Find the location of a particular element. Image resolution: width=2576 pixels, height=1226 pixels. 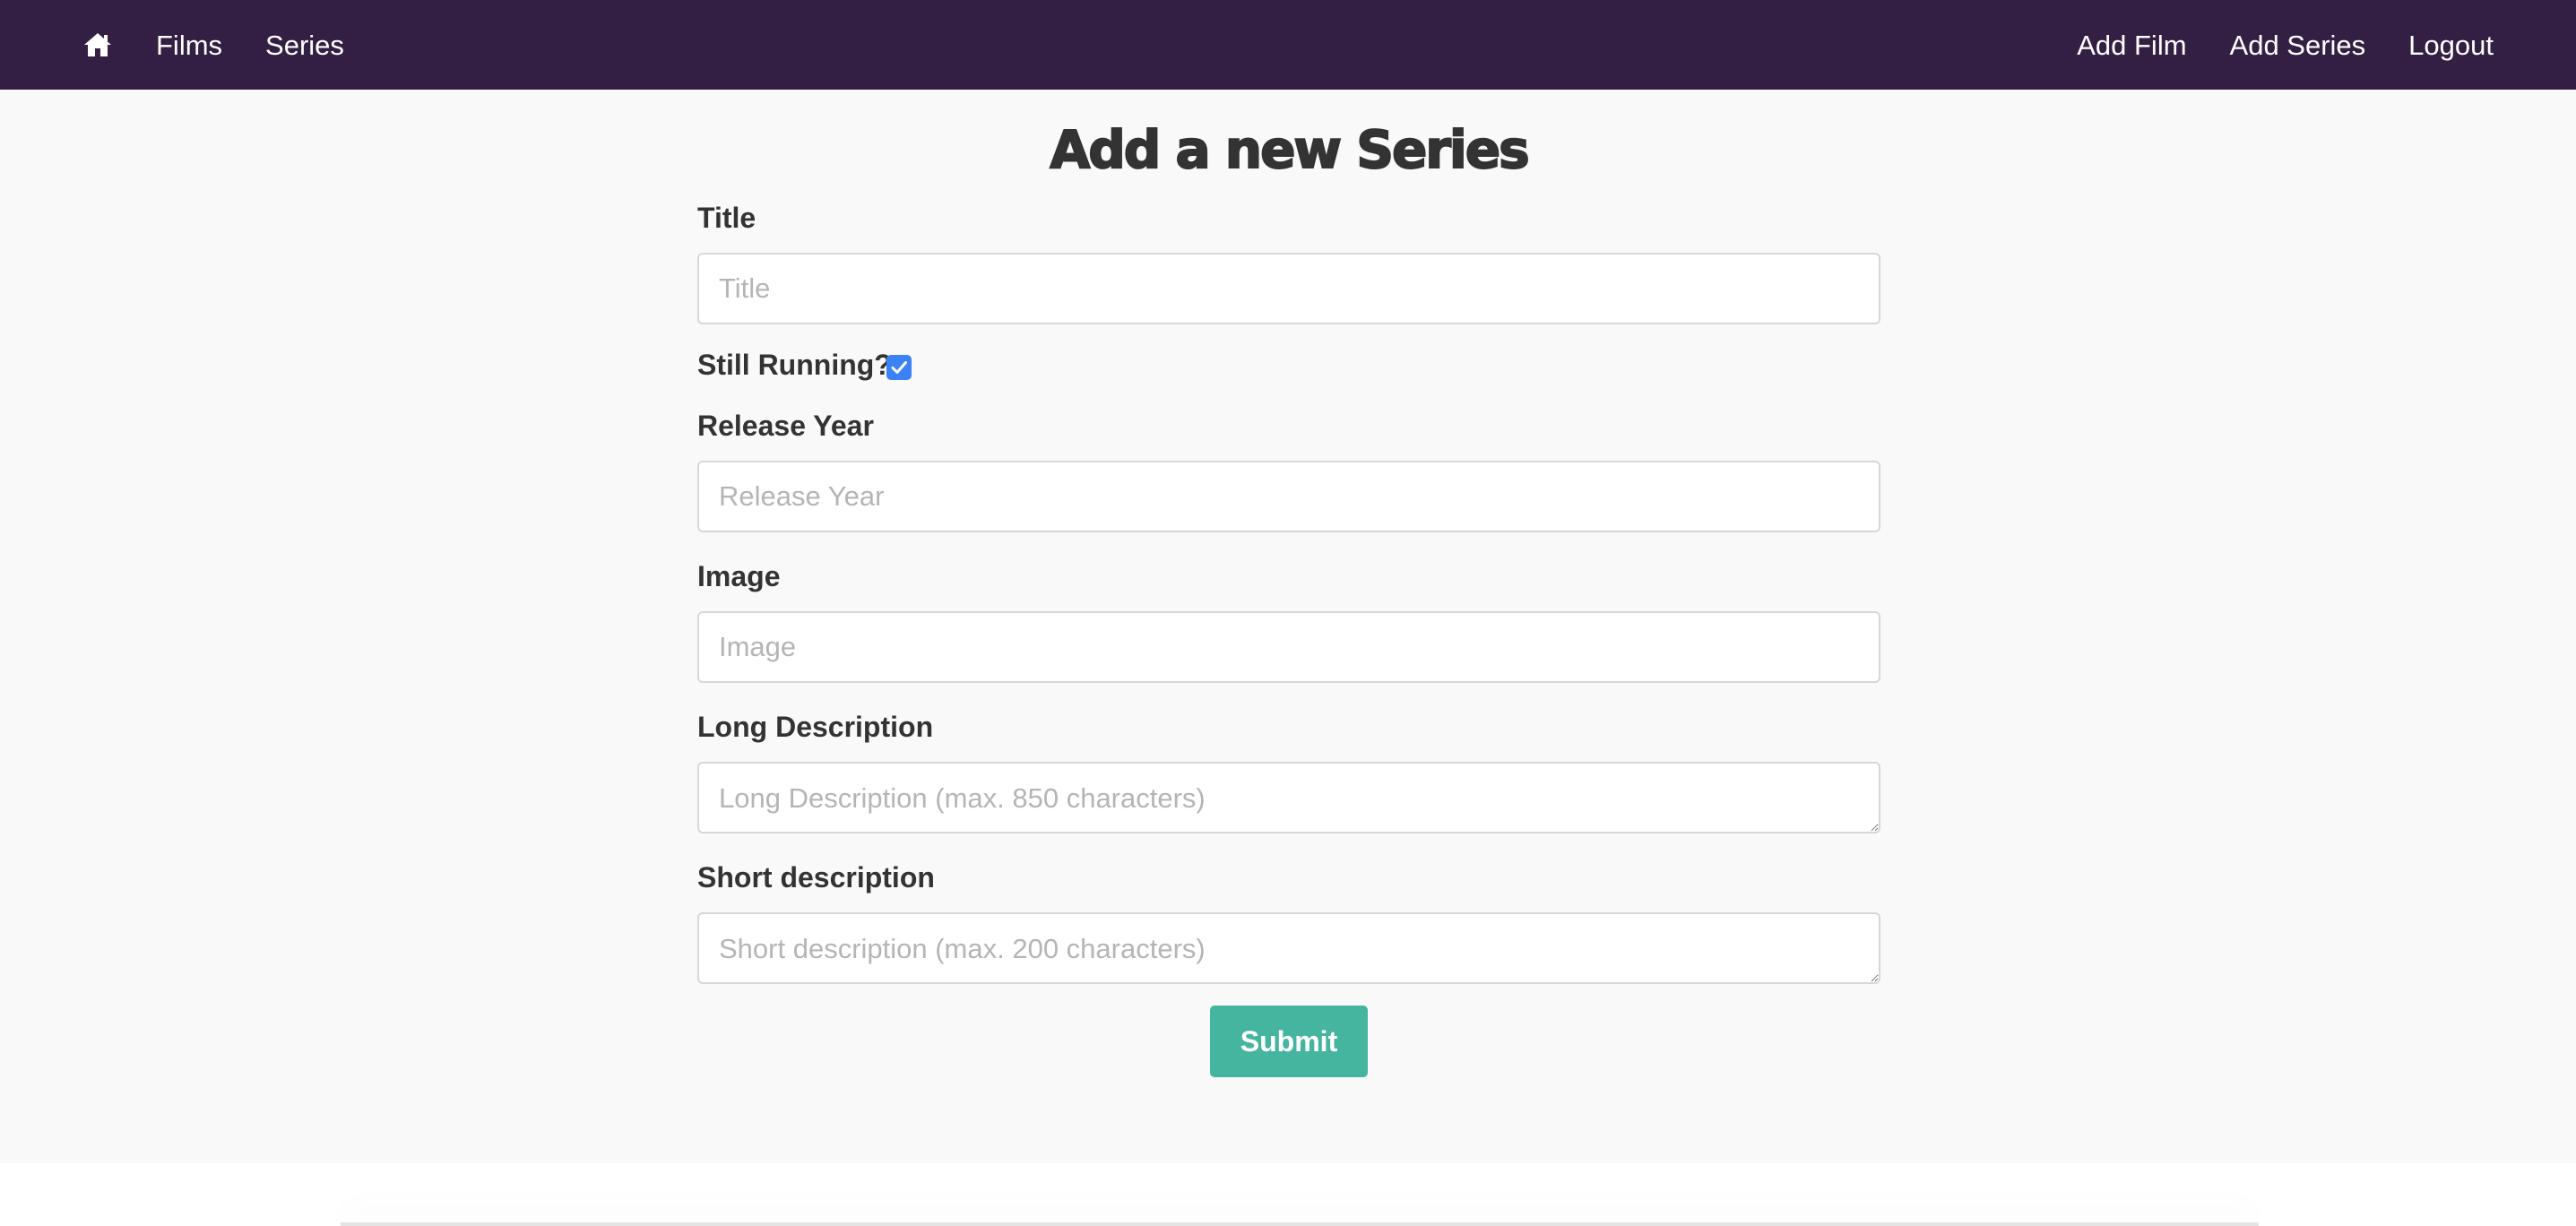

nav-right: Add Film Add Series Logout is located at coordinates (2264, 45).